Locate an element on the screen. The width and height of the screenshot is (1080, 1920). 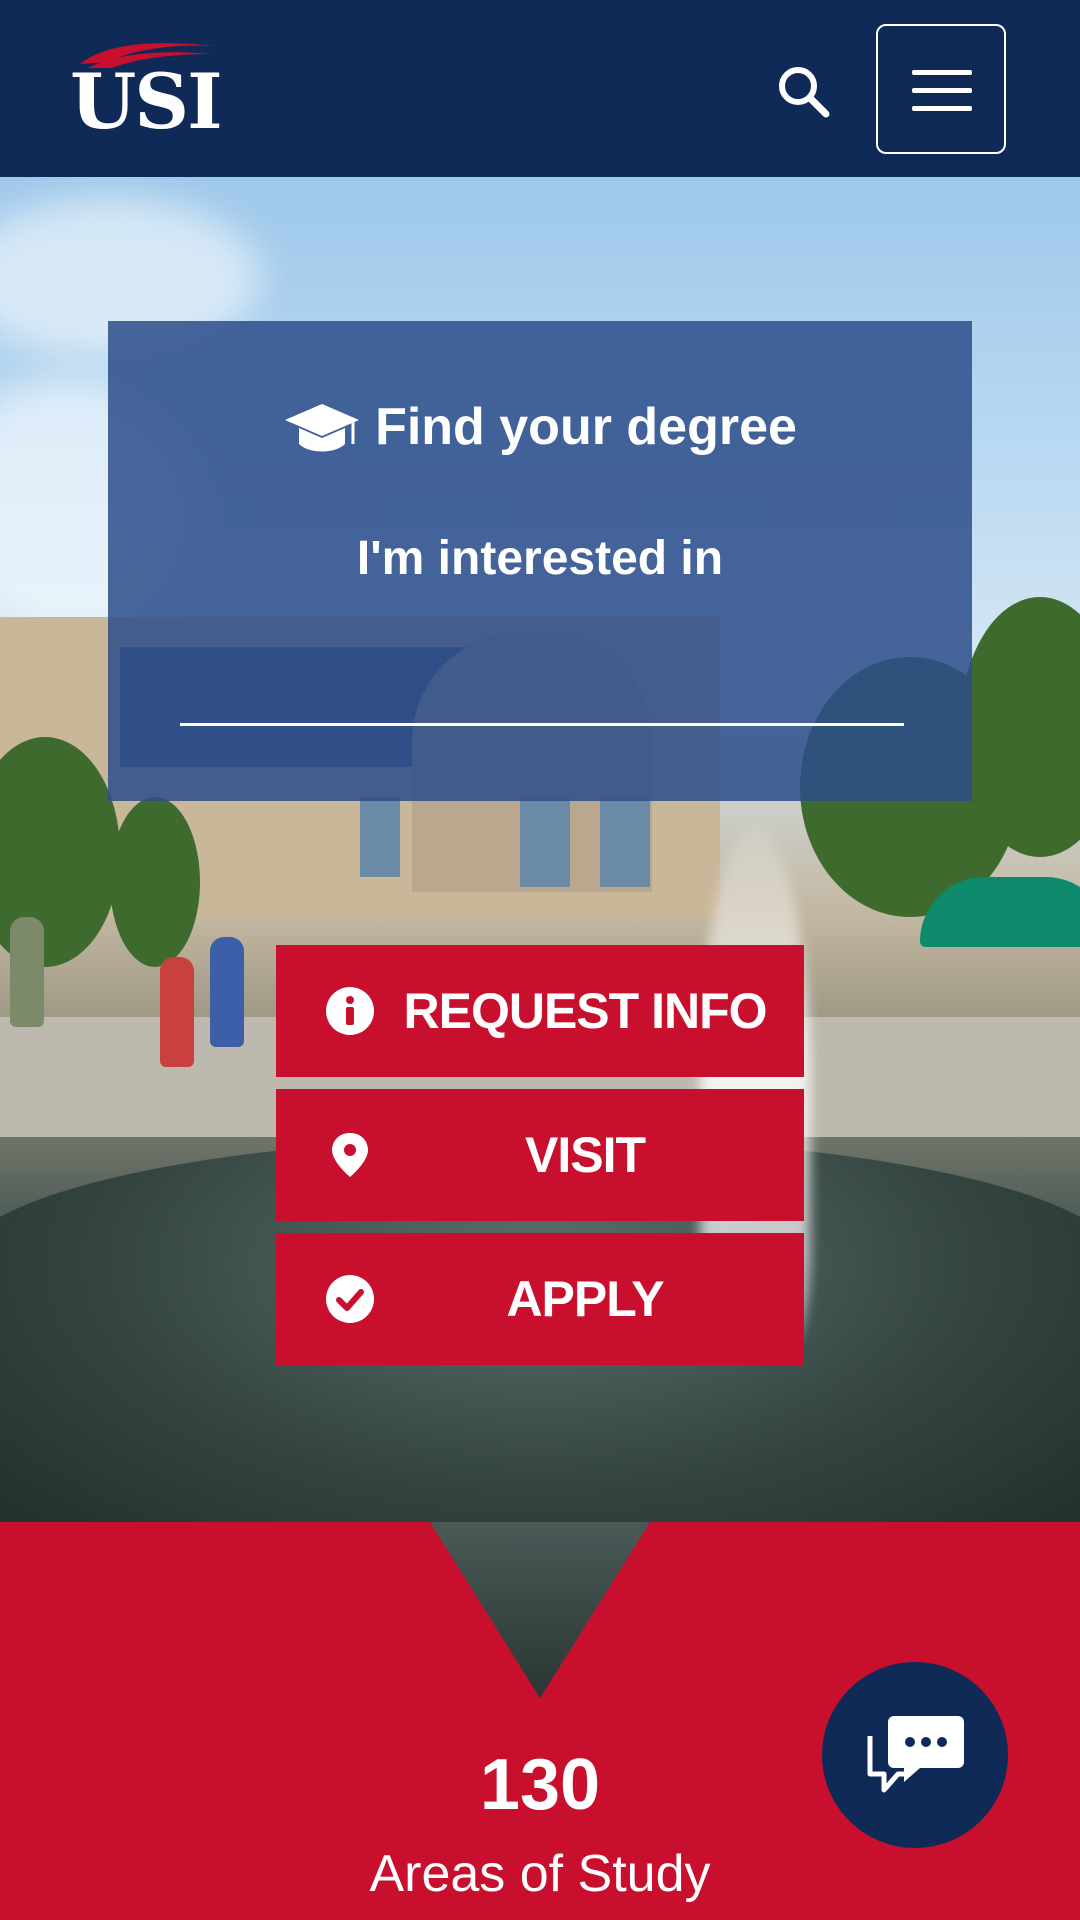
search-icon is located at coordinates (804, 92).